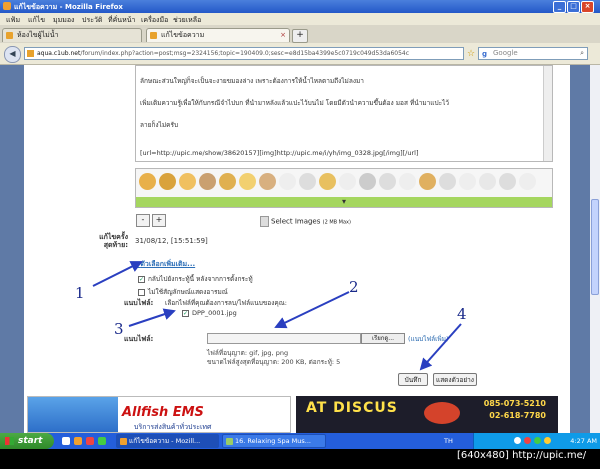  What do you see at coordinates (300, 36) in the screenshot?
I see `new-tab-button: +` at bounding box center [300, 36].